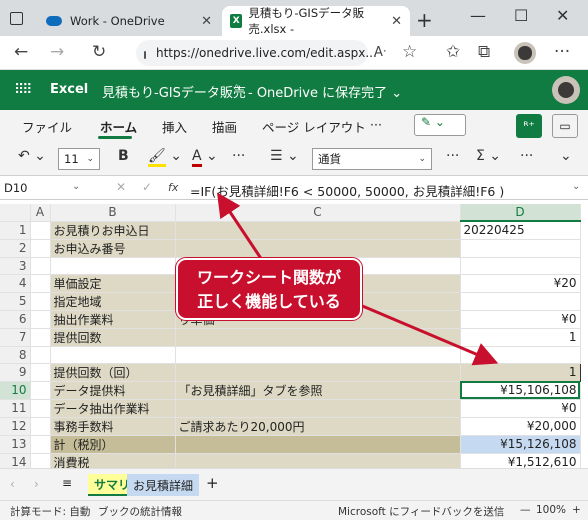  I want to click on annotation-callout: ワークシート関数が 正しく機能している, so click(269, 289).